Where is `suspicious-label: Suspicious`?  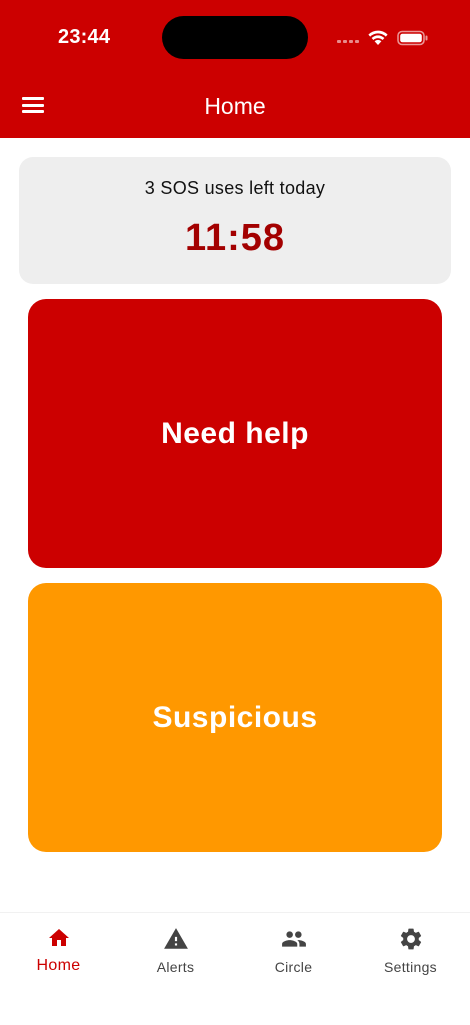
suspicious-label: Suspicious is located at coordinates (235, 717).